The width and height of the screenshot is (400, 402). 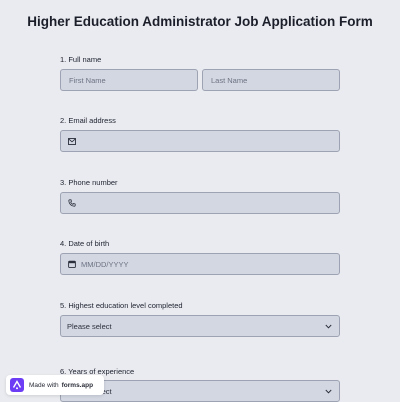 I want to click on education-selected-value: Please select, so click(x=89, y=326).